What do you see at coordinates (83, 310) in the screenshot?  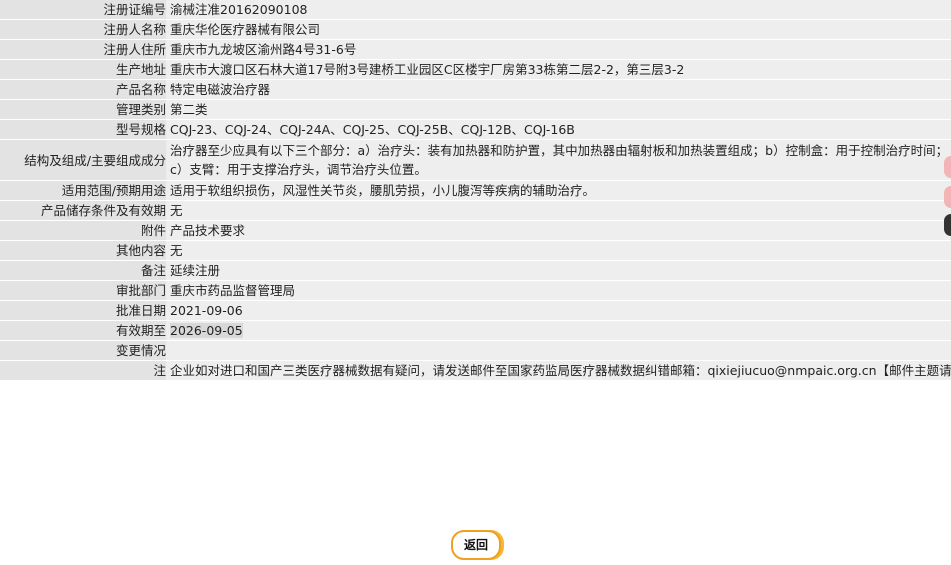 I see `field-label: 批准日期` at bounding box center [83, 310].